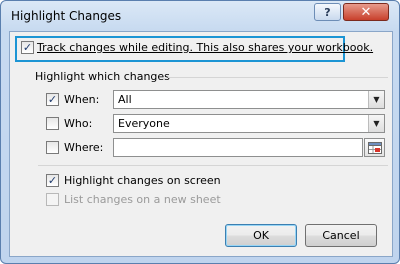 The height and width of the screenshot is (264, 400). What do you see at coordinates (66, 16) in the screenshot?
I see `dialog-title: Highlight Changes` at bounding box center [66, 16].